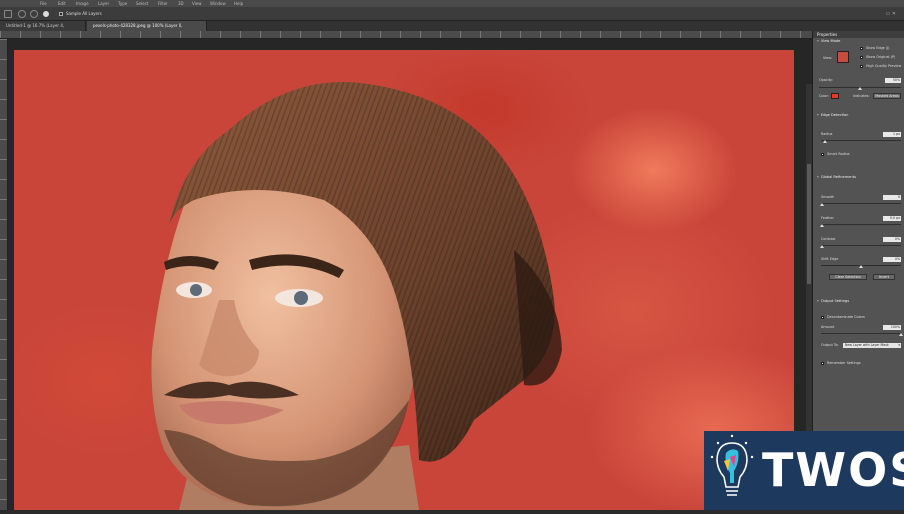  I want to click on smooth-slider, so click(861, 203).